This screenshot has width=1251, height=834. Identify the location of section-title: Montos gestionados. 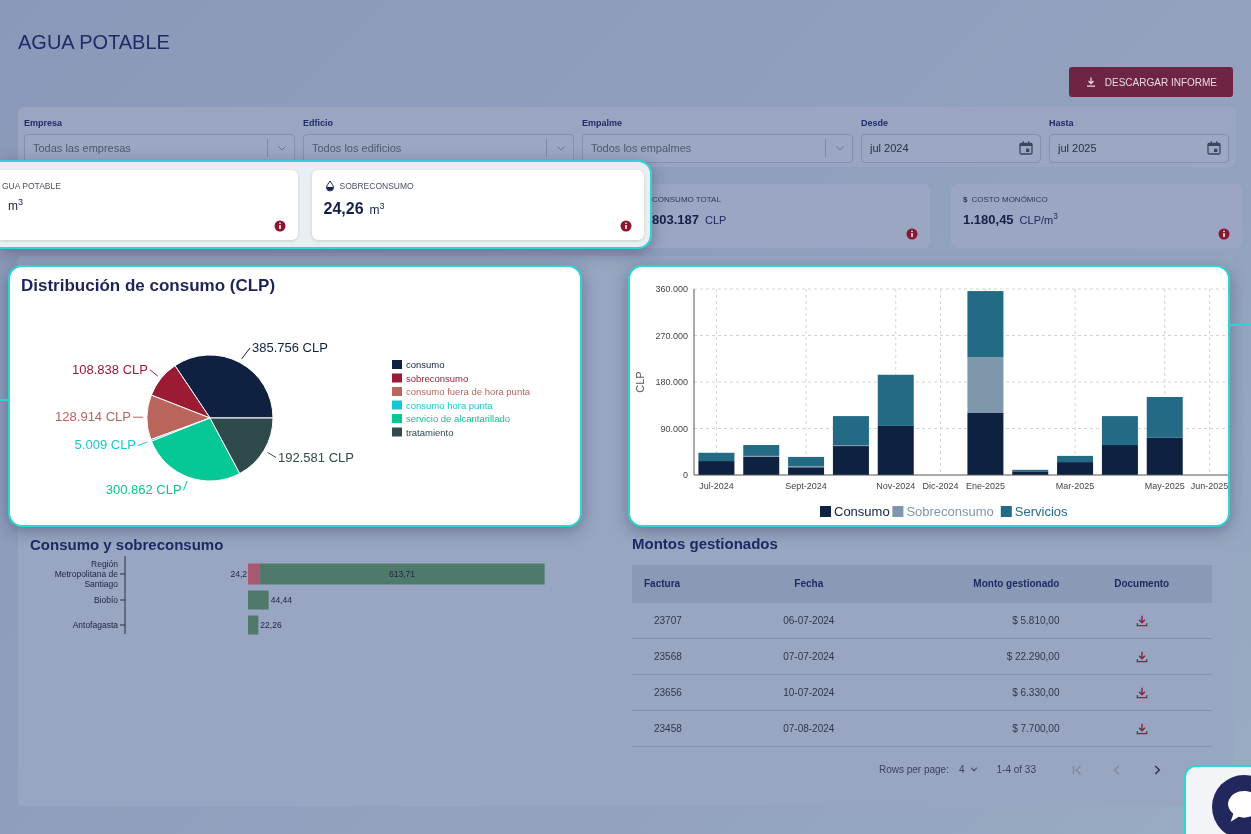
(705, 543).